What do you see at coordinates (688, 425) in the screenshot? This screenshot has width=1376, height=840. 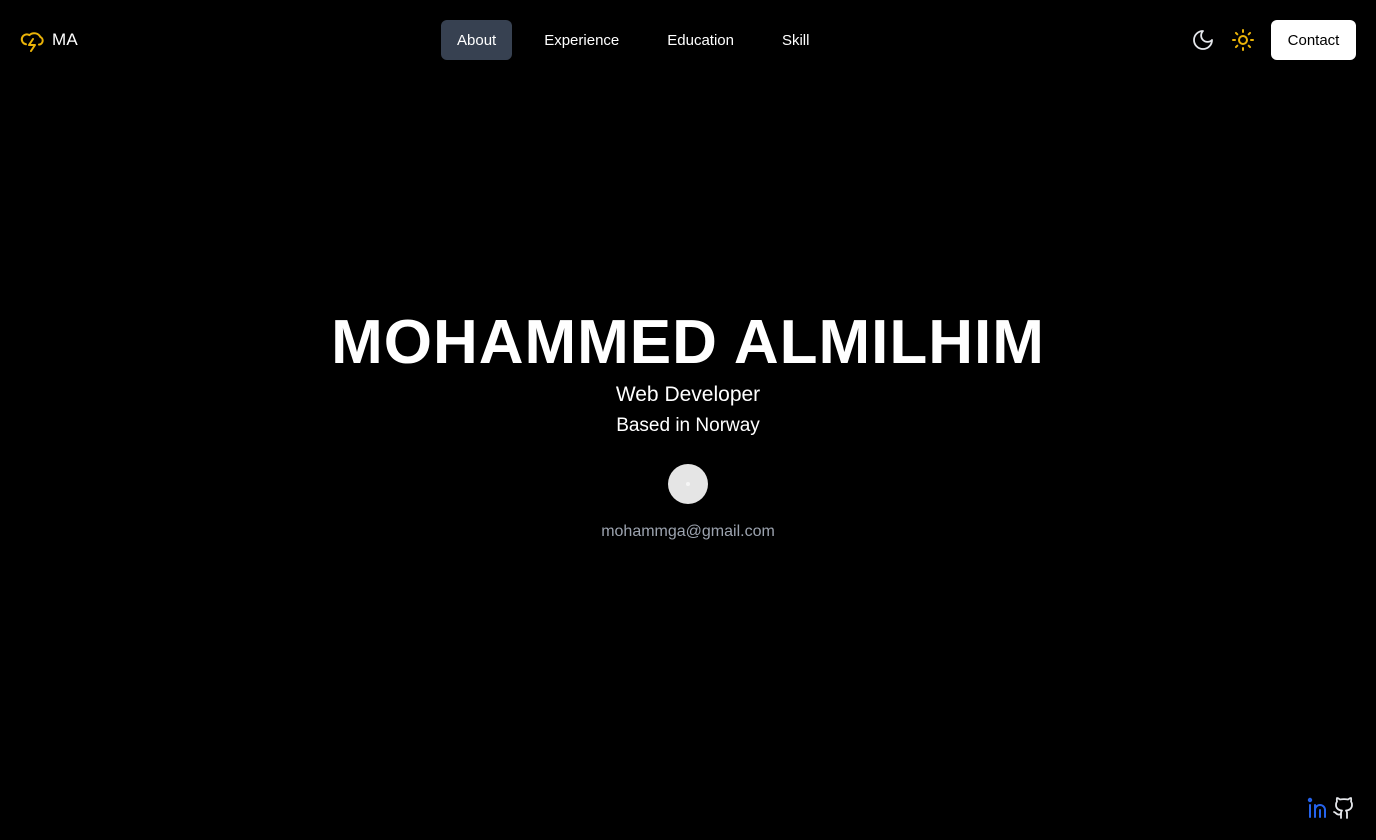 I see `hero-location: Based in Norway` at bounding box center [688, 425].